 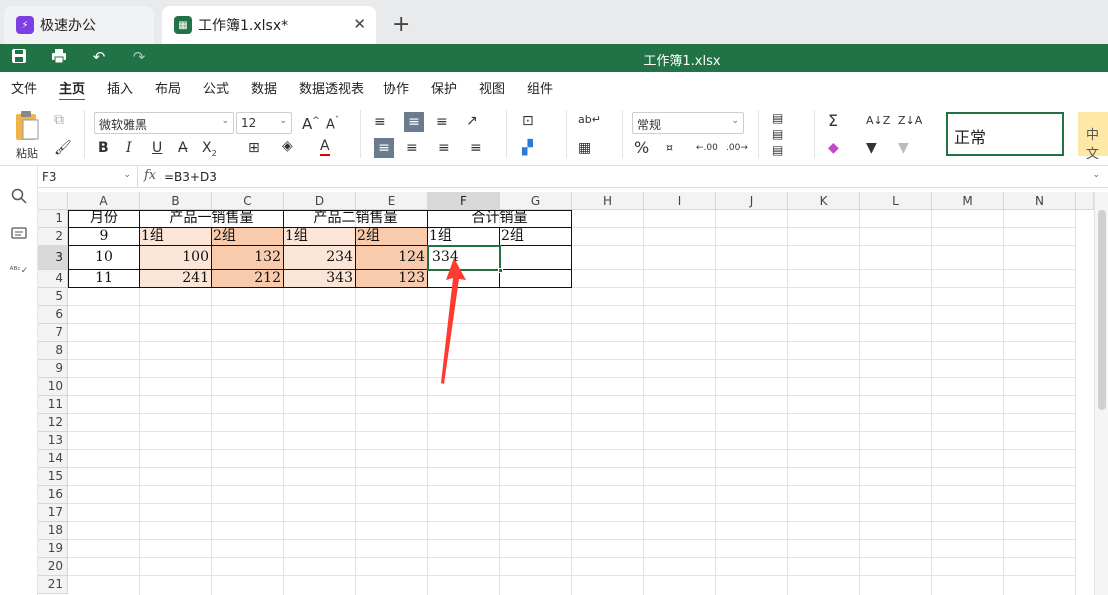 I want to click on column-header-k: K, so click(x=824, y=201).